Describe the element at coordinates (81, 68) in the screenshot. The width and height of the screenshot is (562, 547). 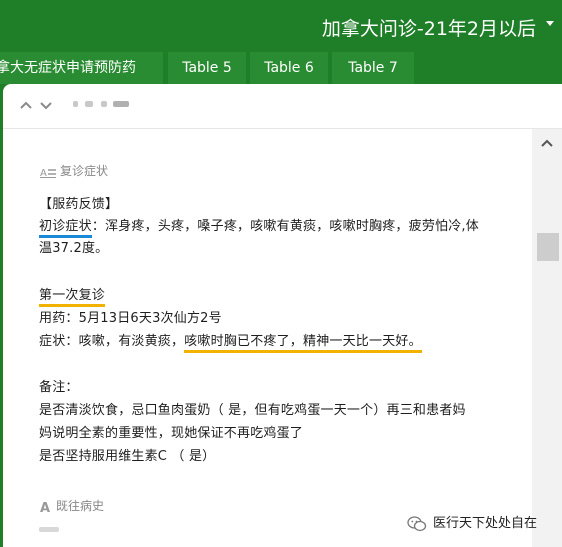
I see `tab-asymptomatic: 拿大无症状申请预防药` at that location.